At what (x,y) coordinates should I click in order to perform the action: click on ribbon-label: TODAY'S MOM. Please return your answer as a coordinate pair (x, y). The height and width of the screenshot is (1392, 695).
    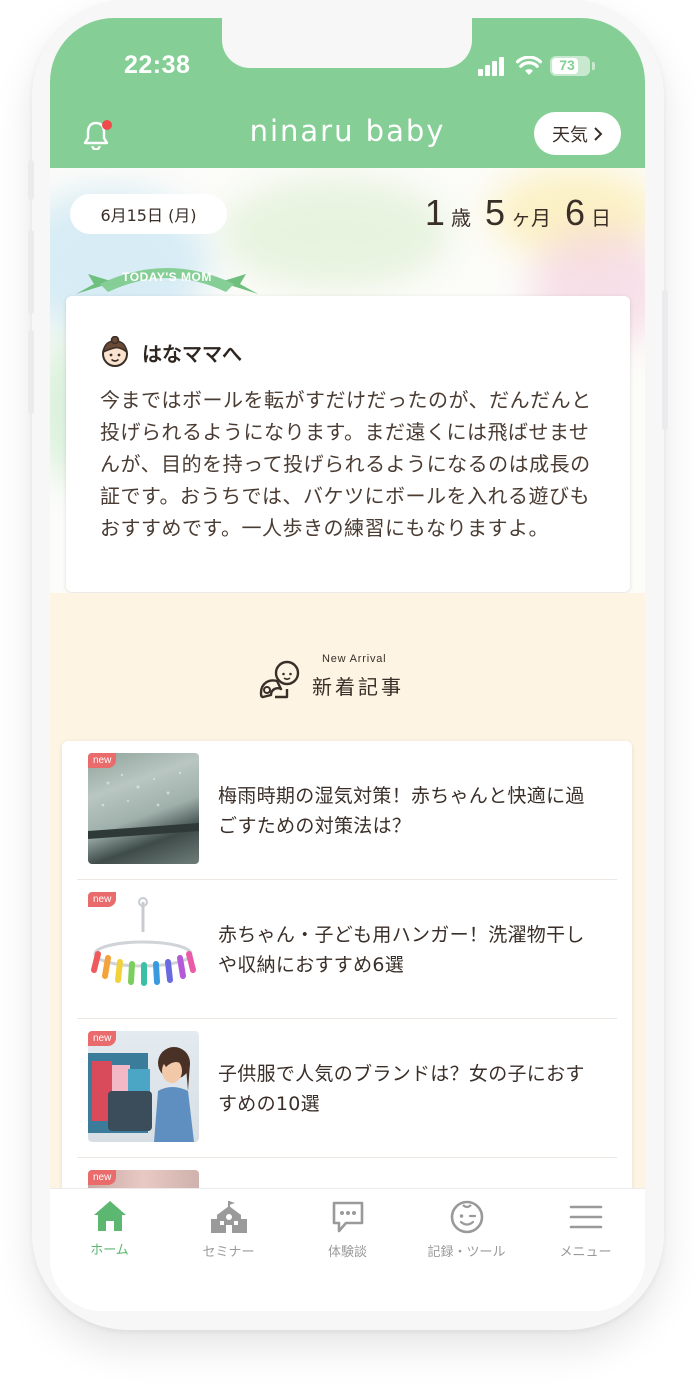
    Looking at the image, I should click on (167, 277).